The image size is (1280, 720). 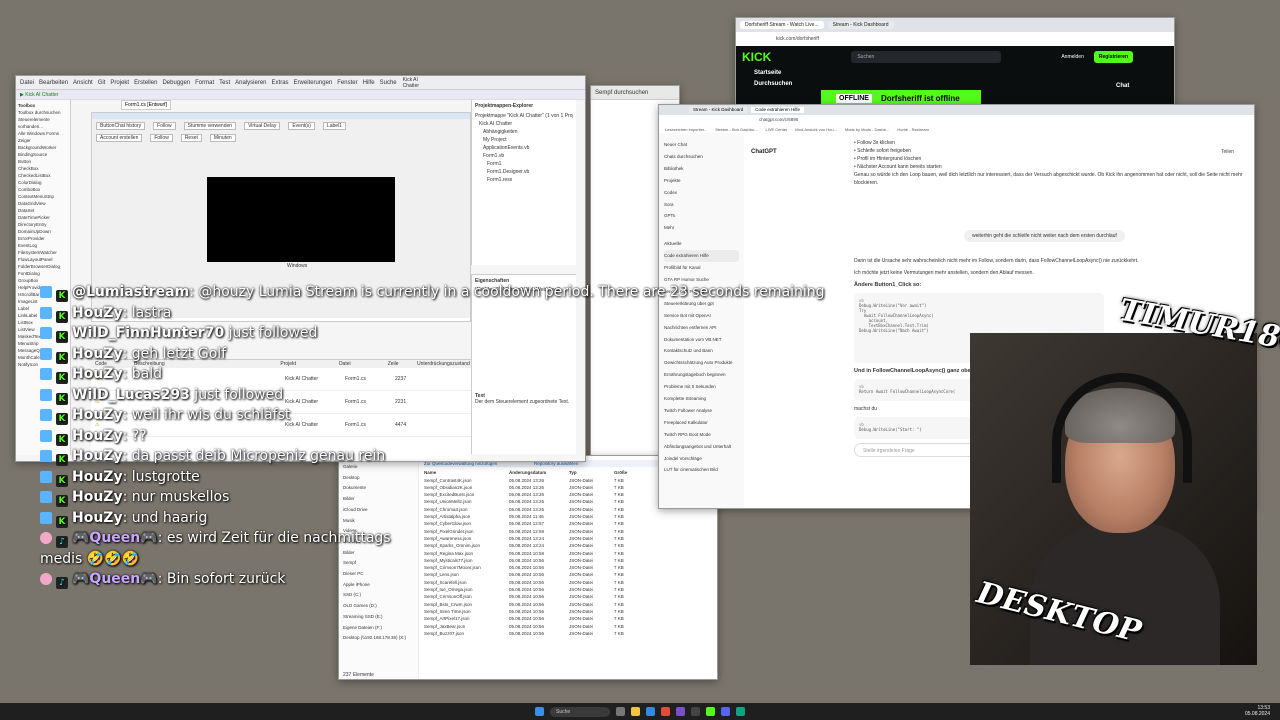 What do you see at coordinates (740, 711) in the screenshot?
I see `chatgpt-icon` at bounding box center [740, 711].